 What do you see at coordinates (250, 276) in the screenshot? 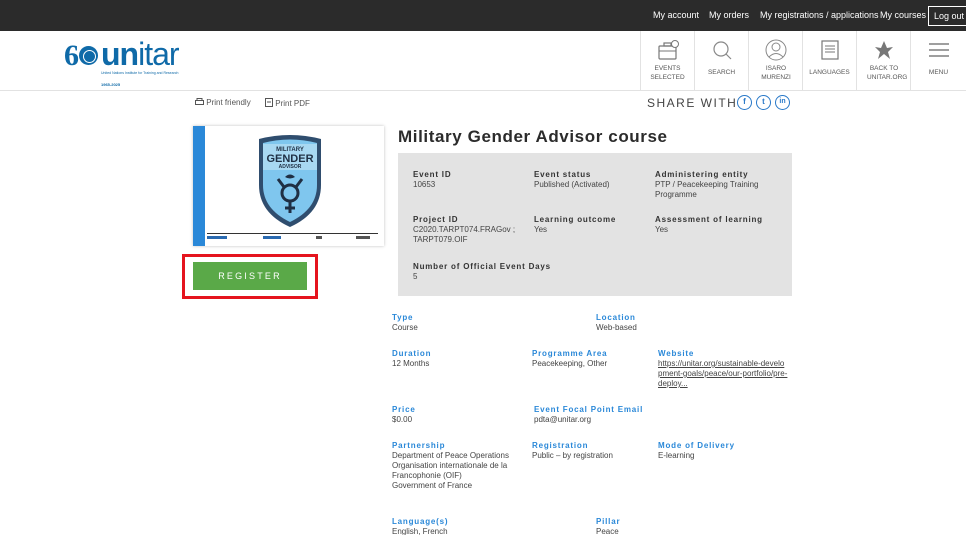
I see `register-button: REGISTER` at bounding box center [250, 276].